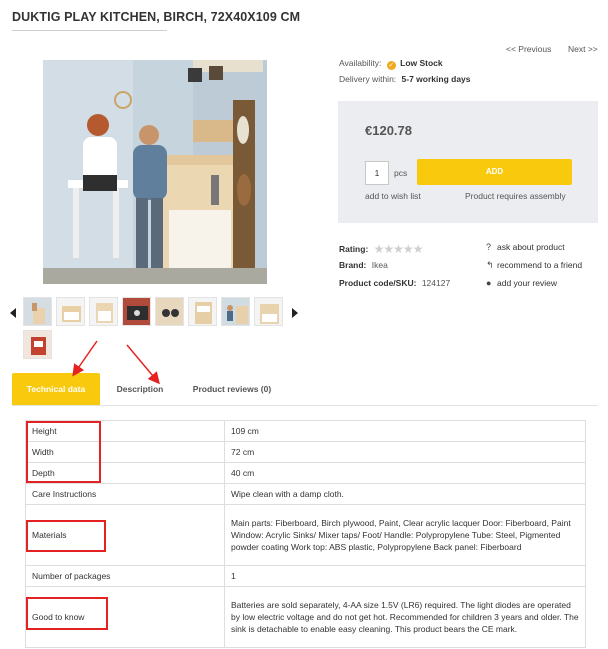  Describe the element at coordinates (125, 473) in the screenshot. I see `spec-key: Depth` at that location.